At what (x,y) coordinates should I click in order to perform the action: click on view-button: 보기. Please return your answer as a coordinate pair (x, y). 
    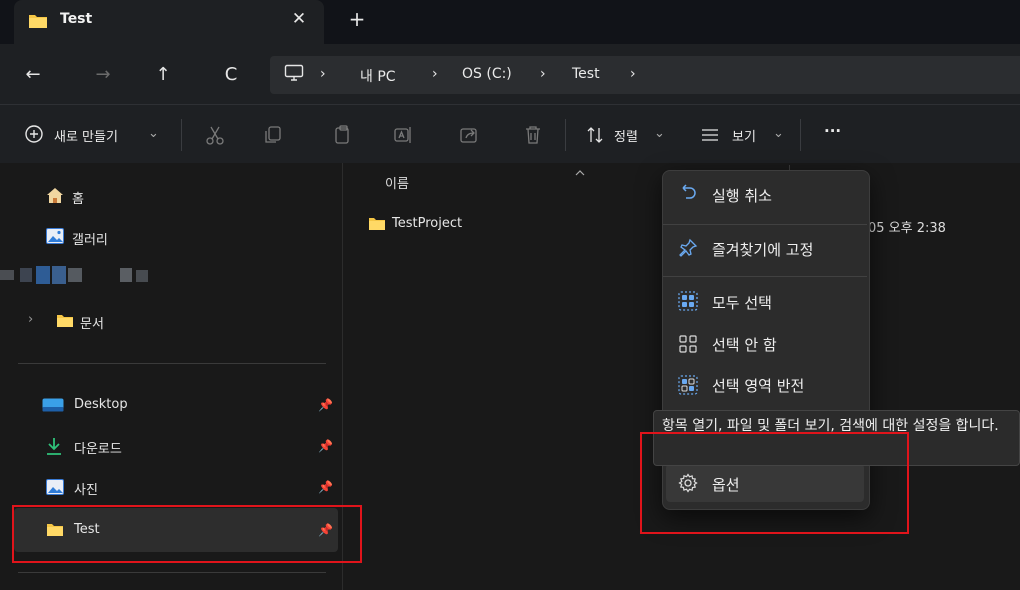
    Looking at the image, I should click on (744, 135).